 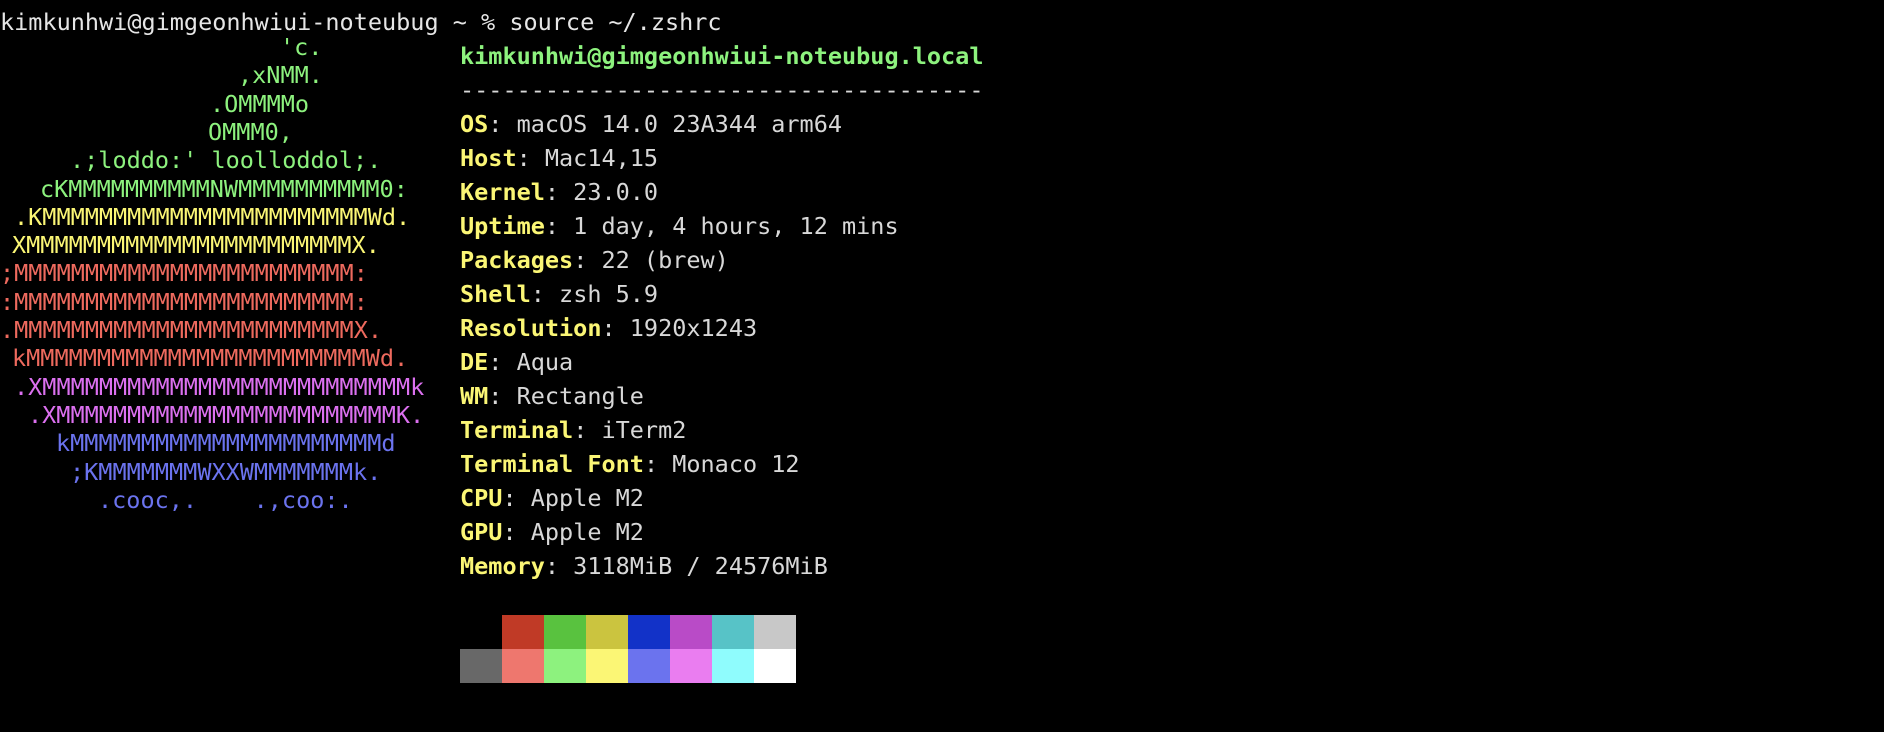 What do you see at coordinates (474, 124) in the screenshot?
I see `info-label: OS` at bounding box center [474, 124].